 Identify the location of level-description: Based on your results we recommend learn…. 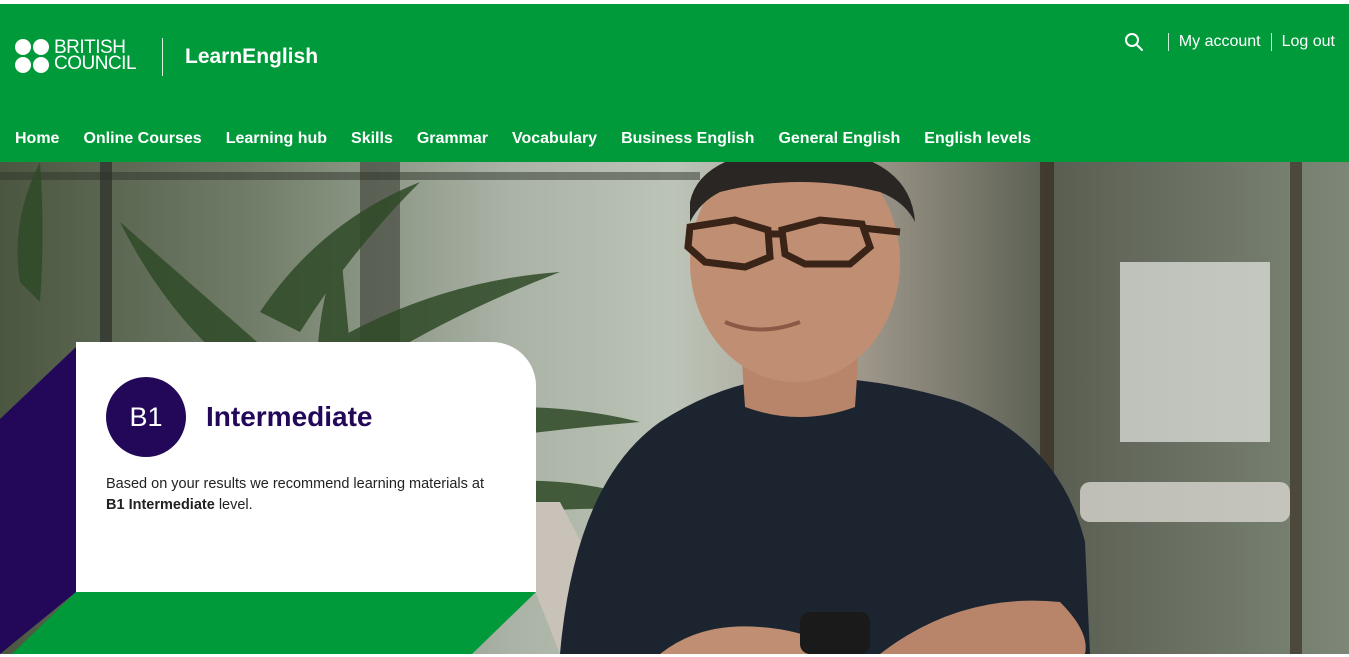
(306, 495).